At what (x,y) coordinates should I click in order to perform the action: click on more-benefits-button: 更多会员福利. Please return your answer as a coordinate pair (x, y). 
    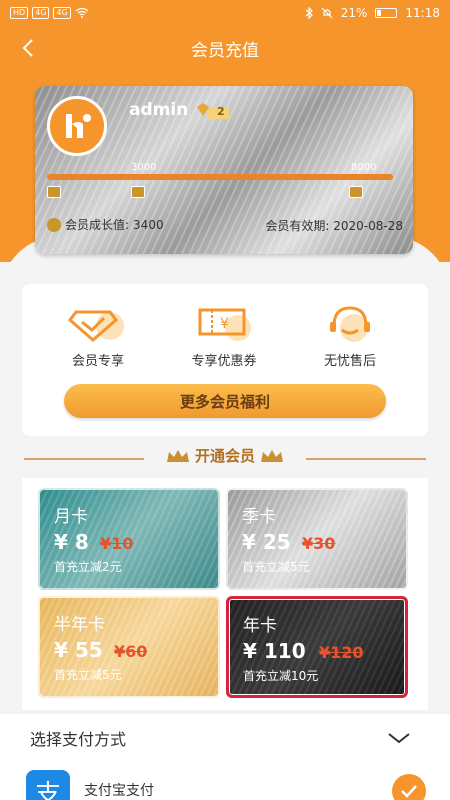
    Looking at the image, I should click on (225, 401).